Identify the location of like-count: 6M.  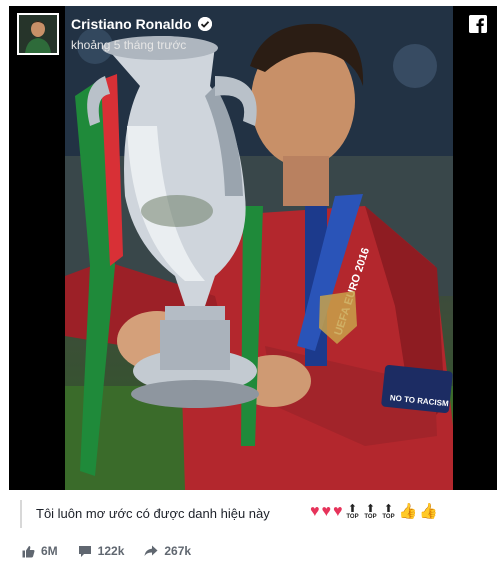
(49, 551).